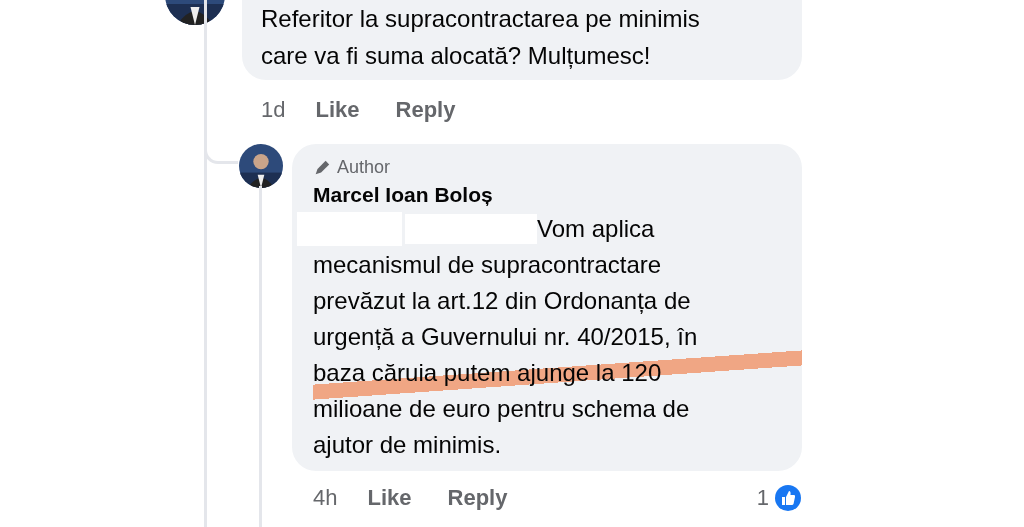 Image resolution: width=1024 pixels, height=527 pixels. I want to click on comment-text: Referitor la supracontractarea pe minimis care va fi suma alocată? Mulțumesc!, so click(481, 37).